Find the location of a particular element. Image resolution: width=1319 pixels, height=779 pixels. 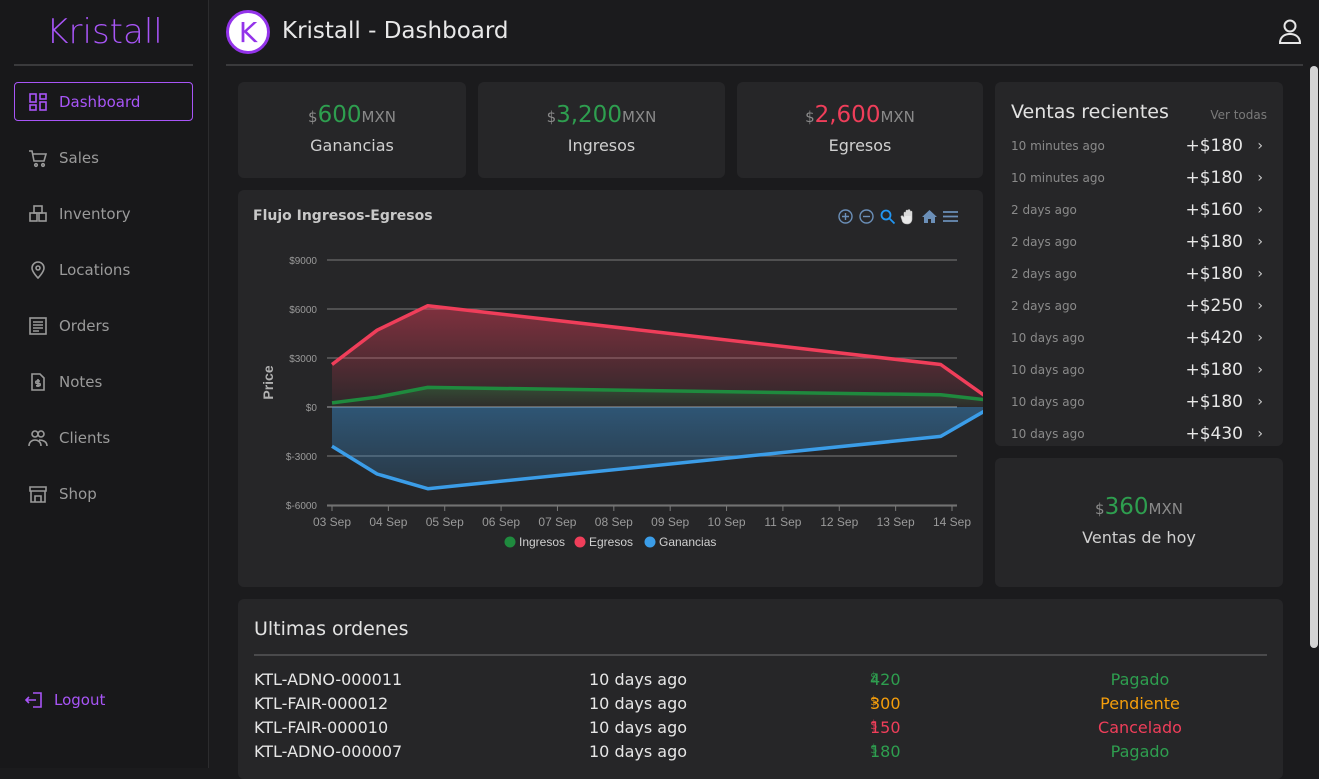

orders-divider is located at coordinates (760, 655).